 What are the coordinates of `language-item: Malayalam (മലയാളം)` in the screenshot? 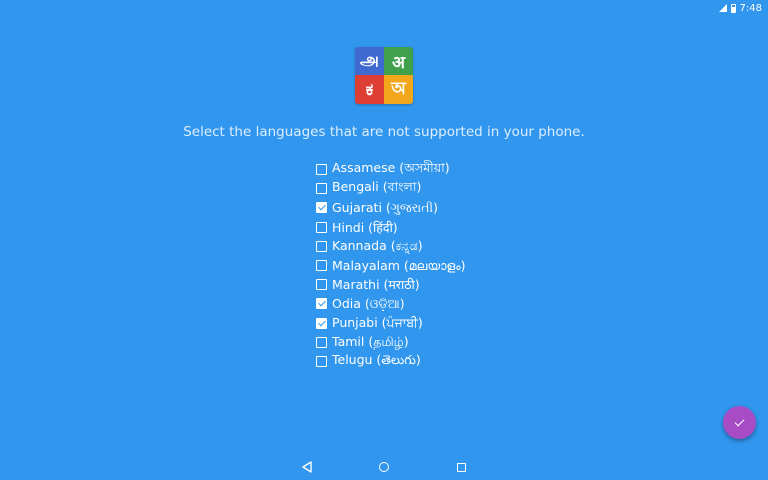 It's located at (390, 265).